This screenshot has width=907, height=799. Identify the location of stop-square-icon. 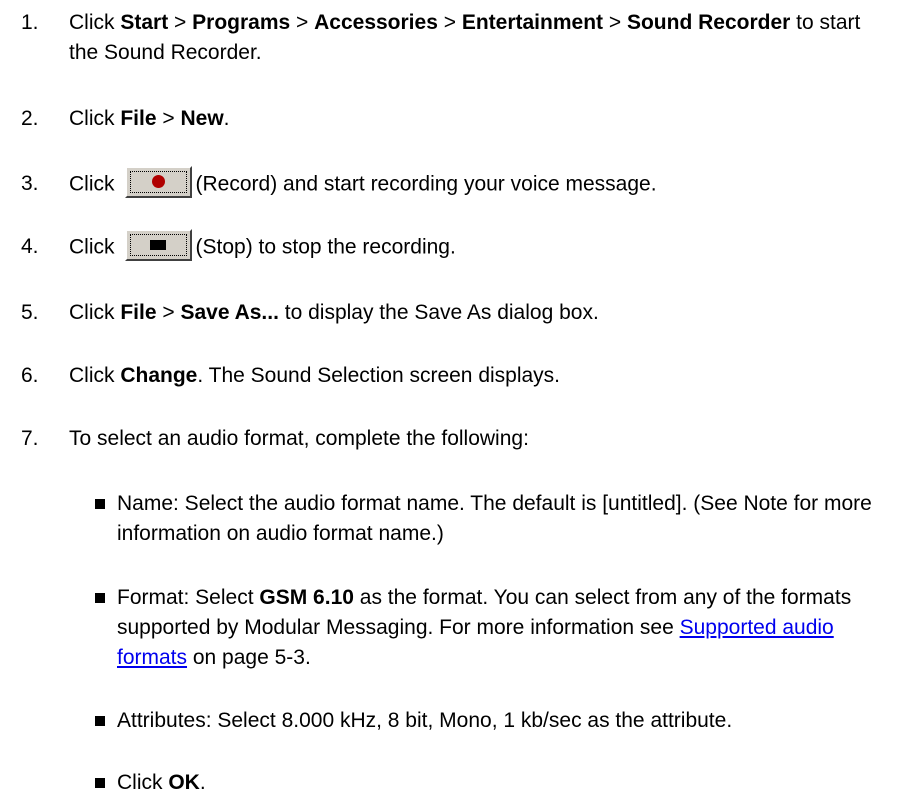
(158, 245).